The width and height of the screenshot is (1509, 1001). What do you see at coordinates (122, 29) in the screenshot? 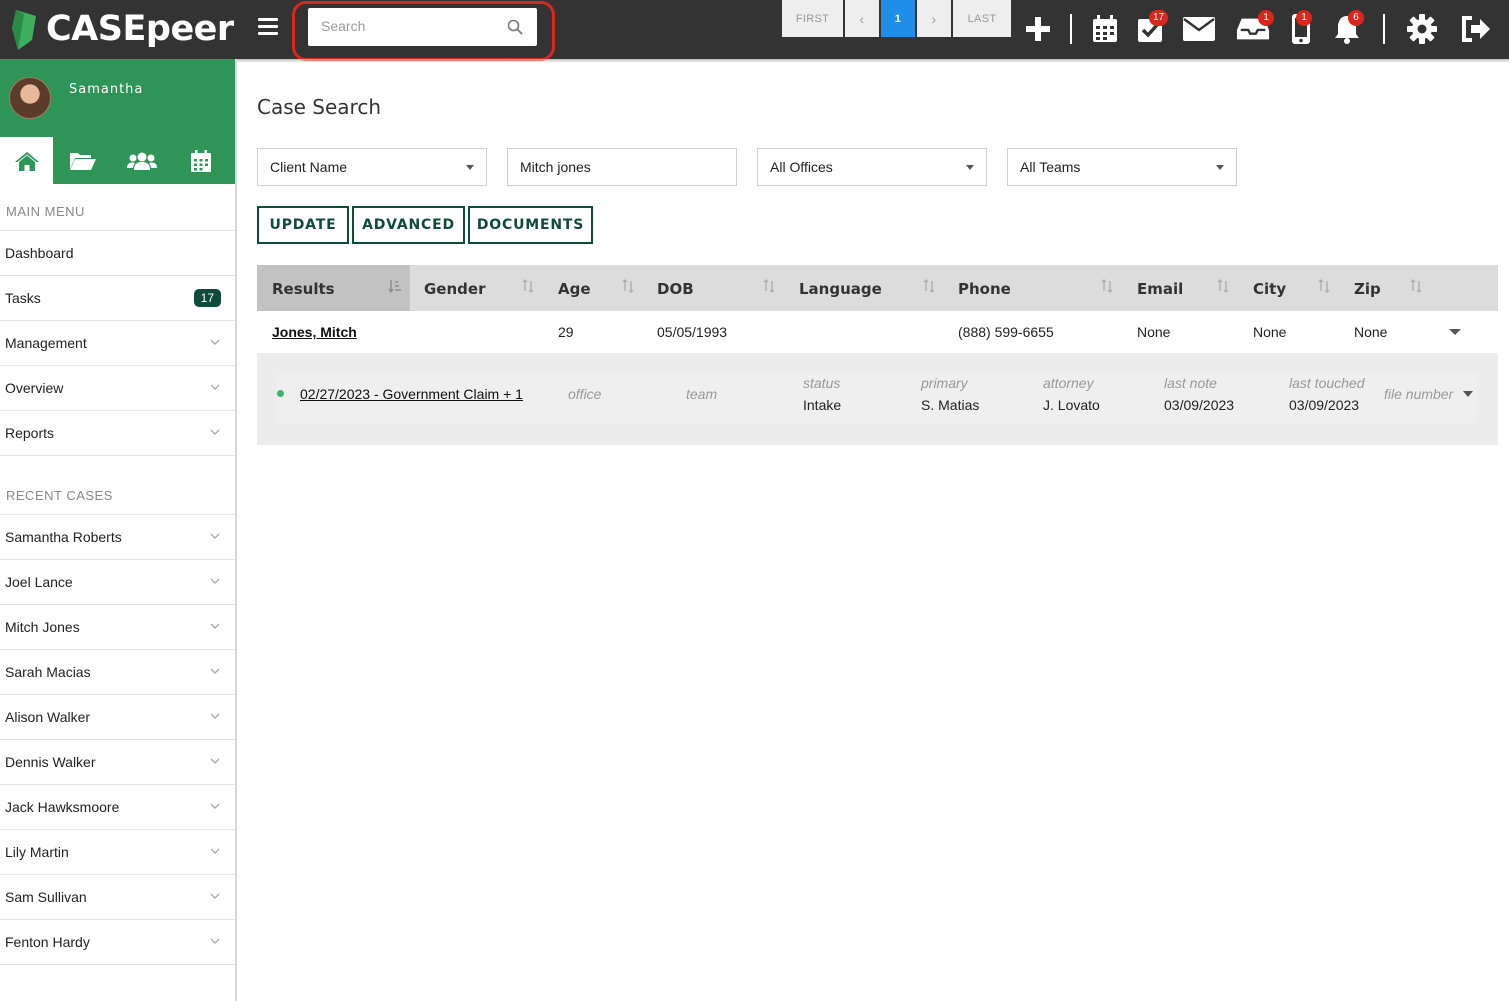
I see `app-logo: CASEpeer` at bounding box center [122, 29].